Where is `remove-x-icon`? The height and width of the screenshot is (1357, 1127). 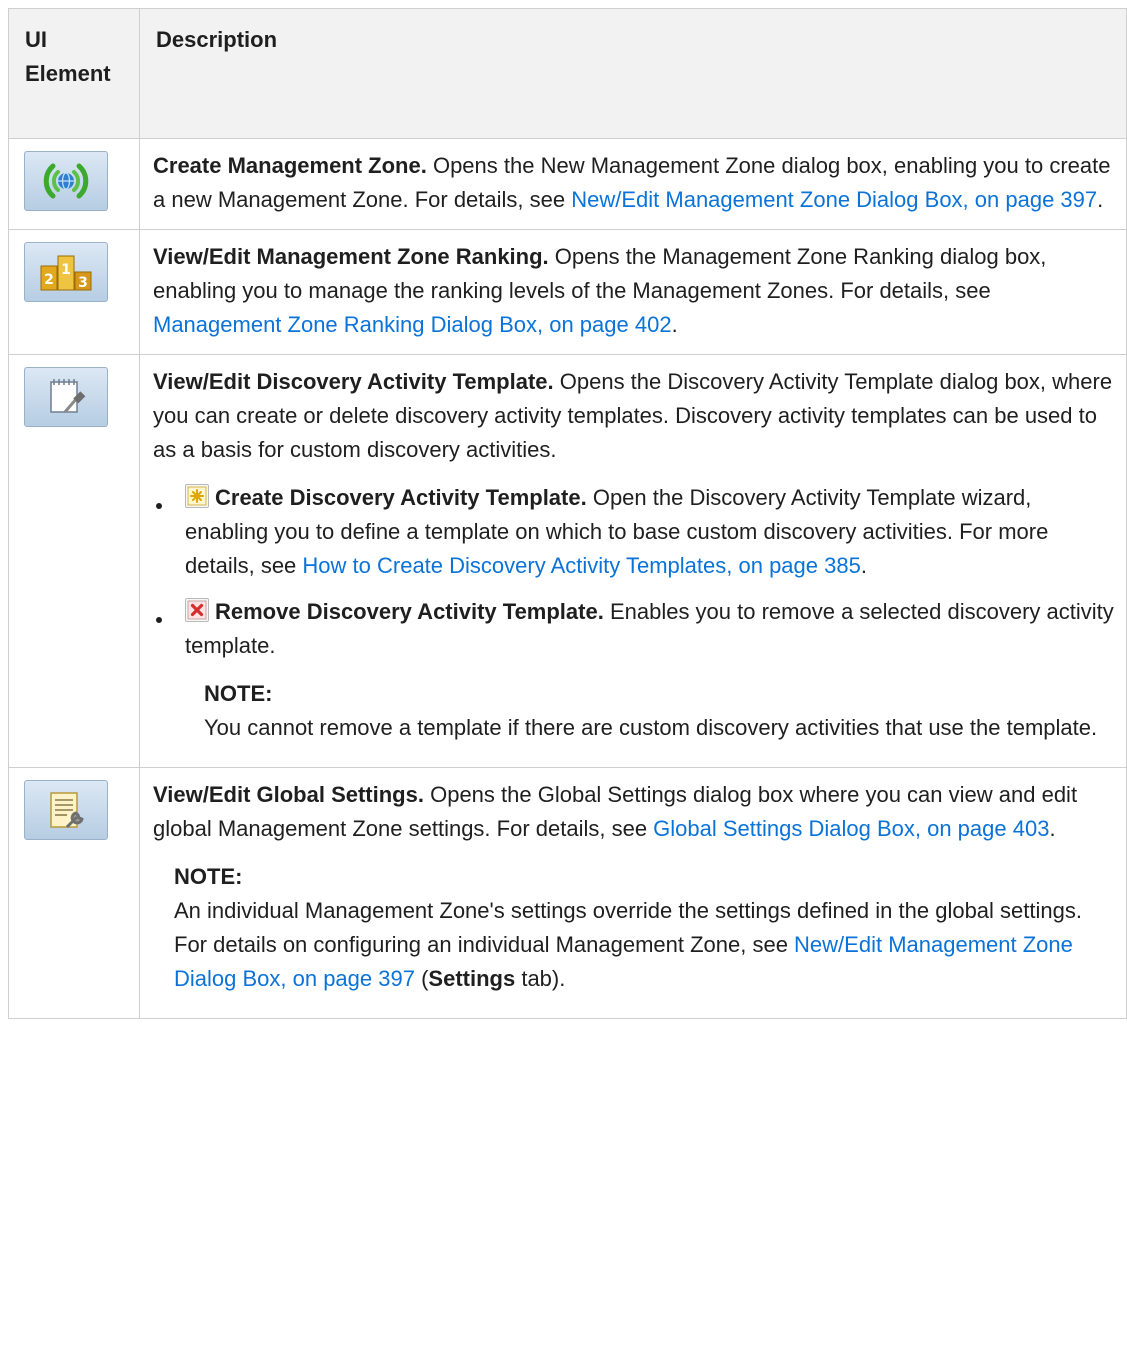
remove-x-icon is located at coordinates (197, 610).